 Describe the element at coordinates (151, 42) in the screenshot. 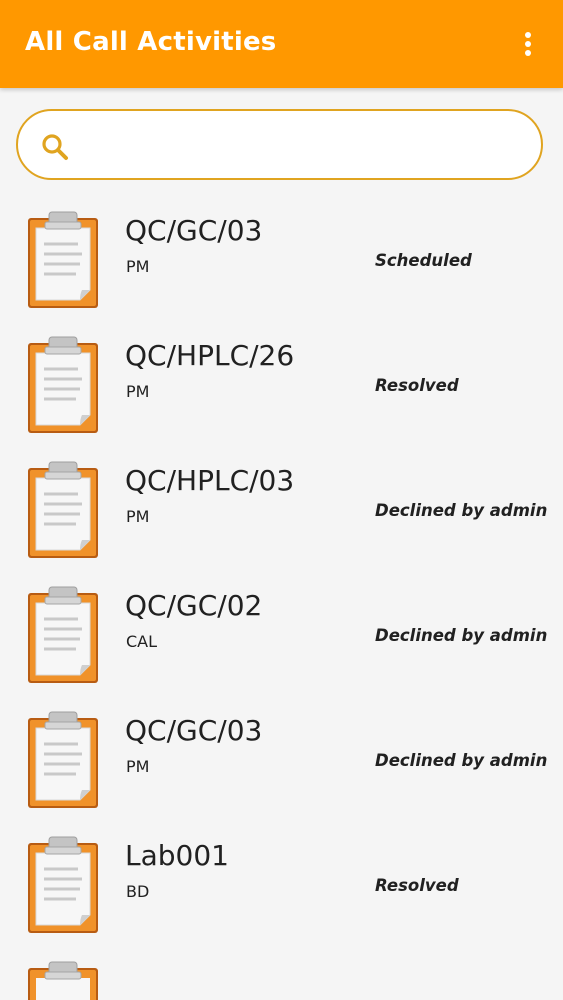

I see `app-bar-title: All Call Activities` at that location.